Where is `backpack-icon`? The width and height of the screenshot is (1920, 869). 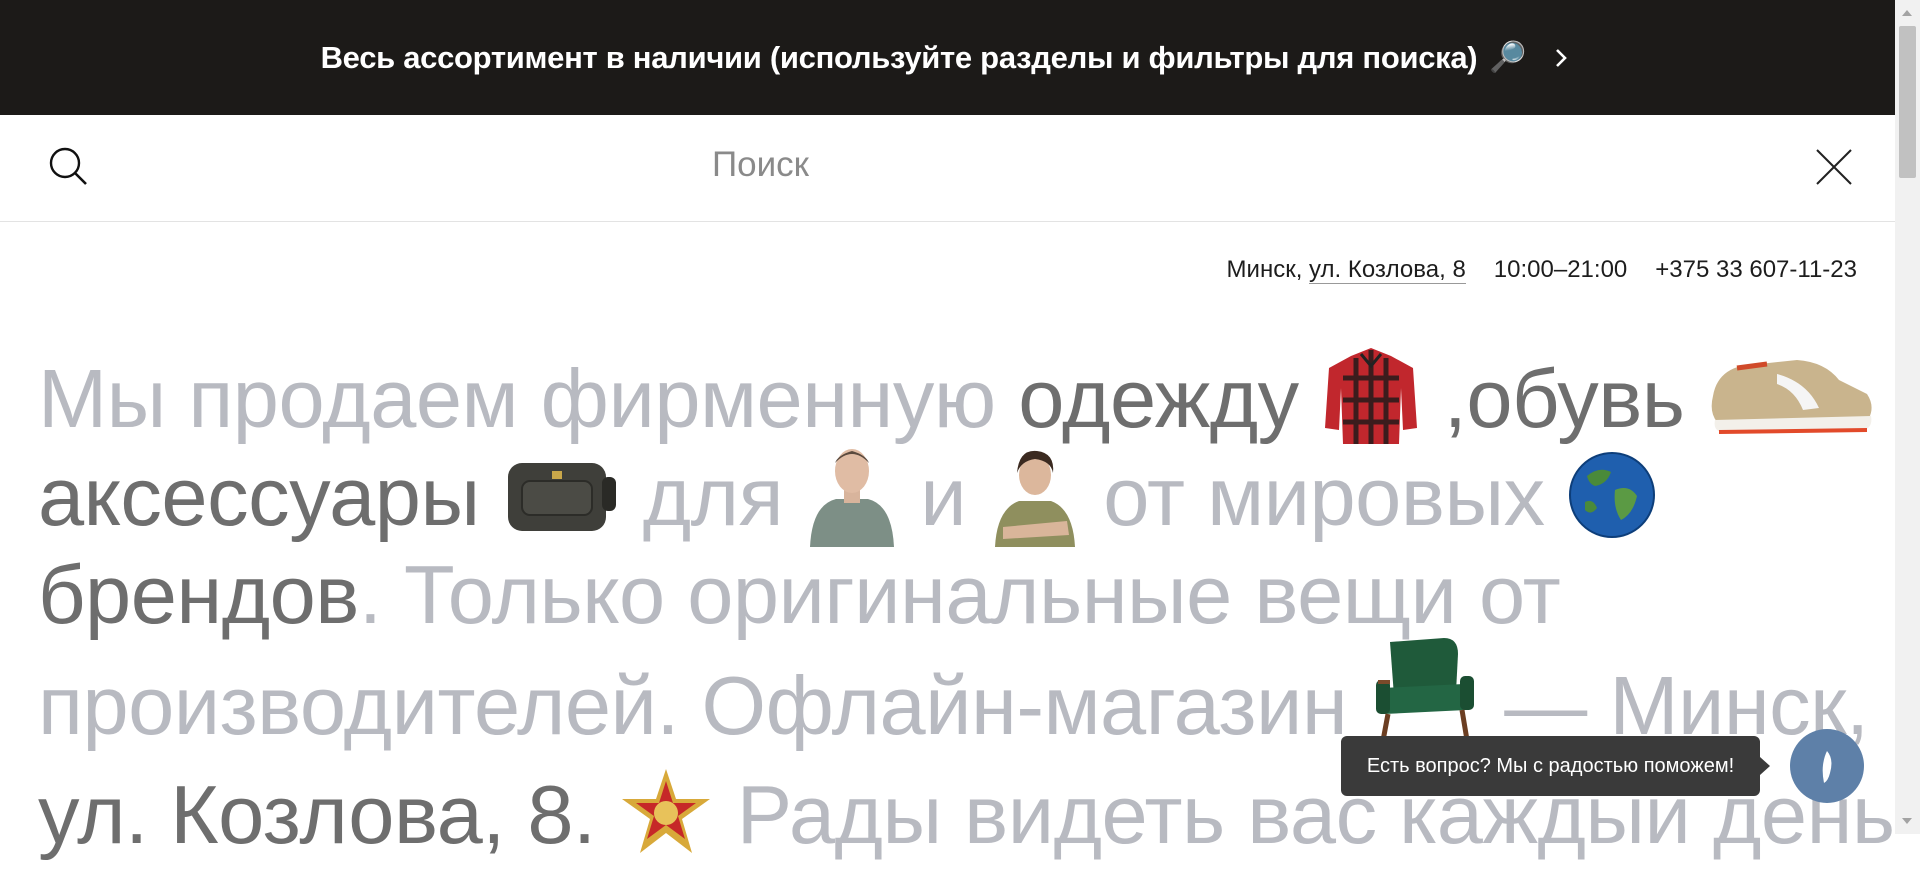 backpack-icon is located at coordinates (562, 497).